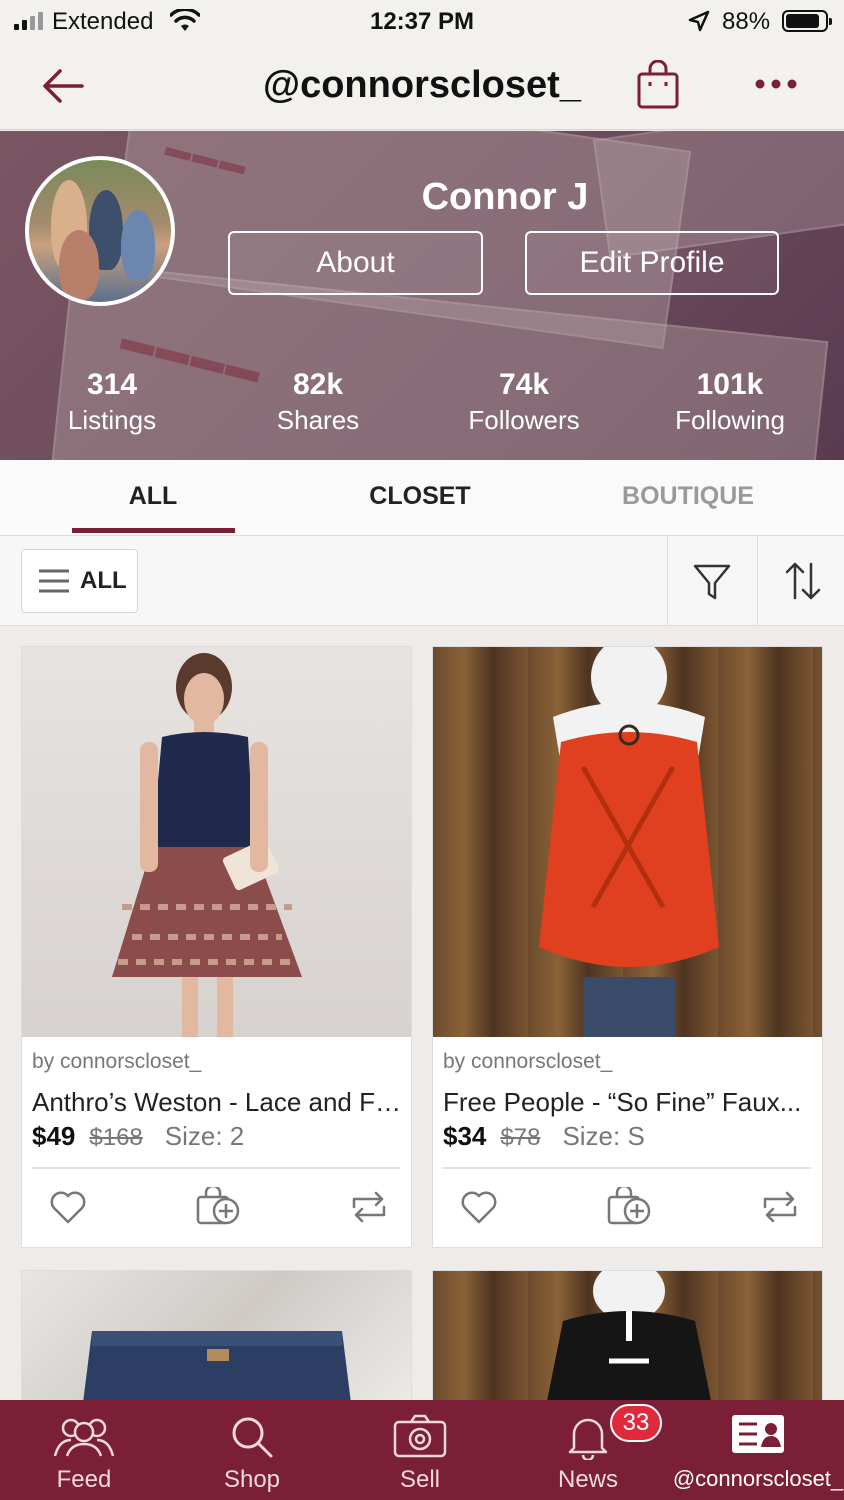  Describe the element at coordinates (746, 21) in the screenshot. I see `battery-percent: 88%` at that location.